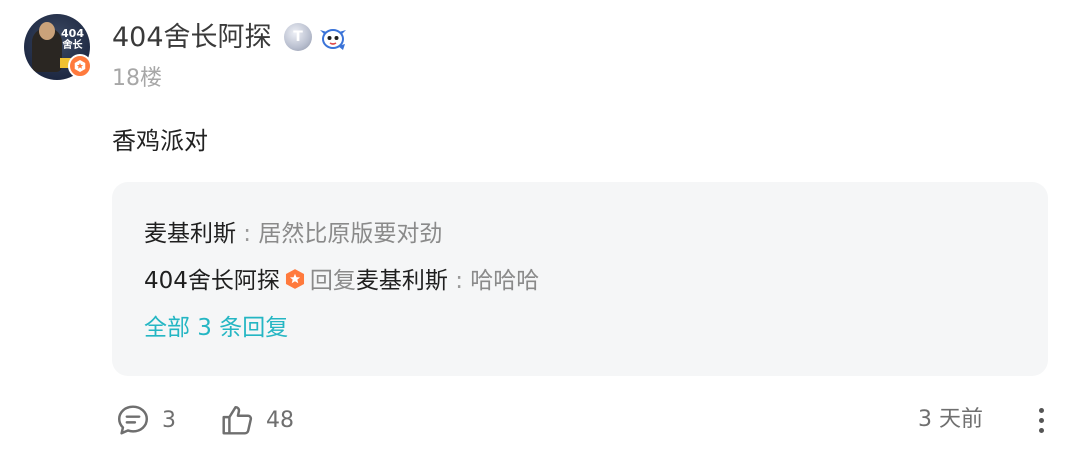  I want to click on reply-author: 麦基利斯, so click(190, 234).